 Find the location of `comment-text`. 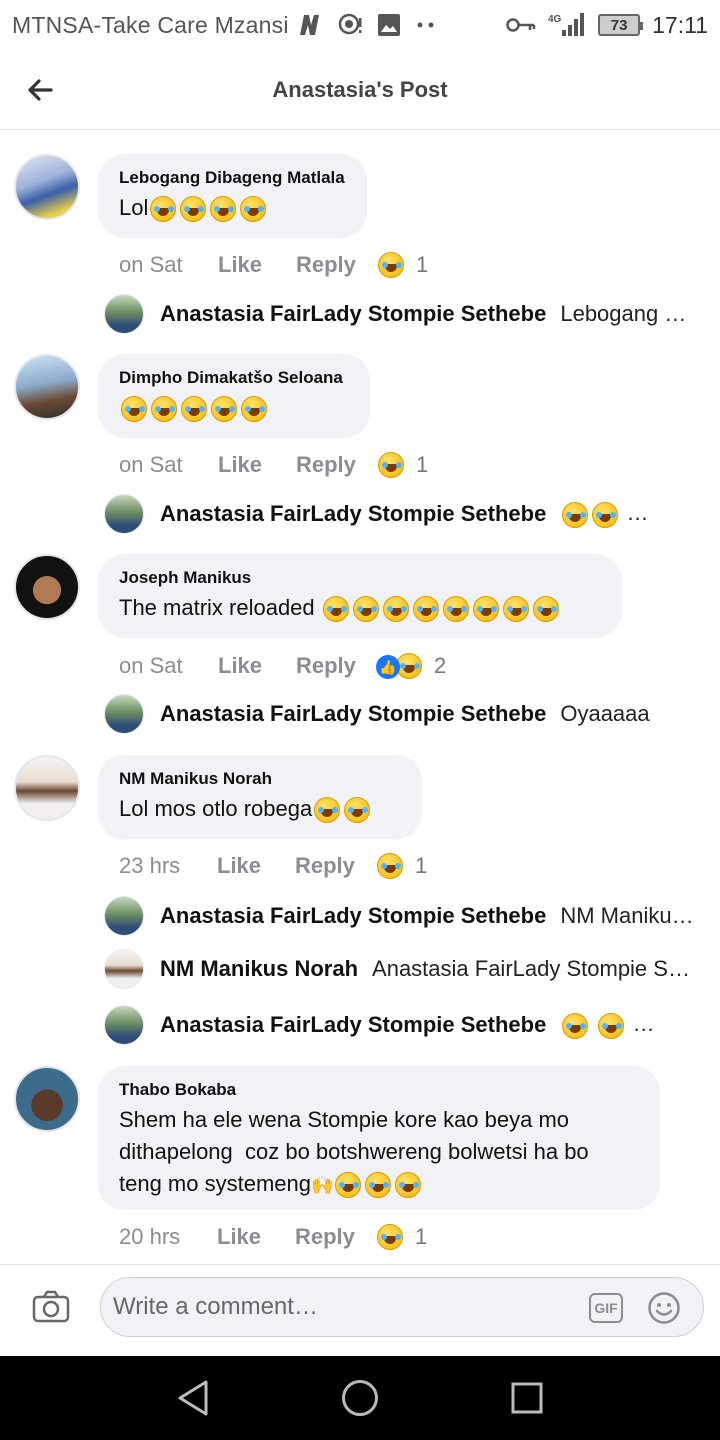

comment-text is located at coordinates (233, 408).